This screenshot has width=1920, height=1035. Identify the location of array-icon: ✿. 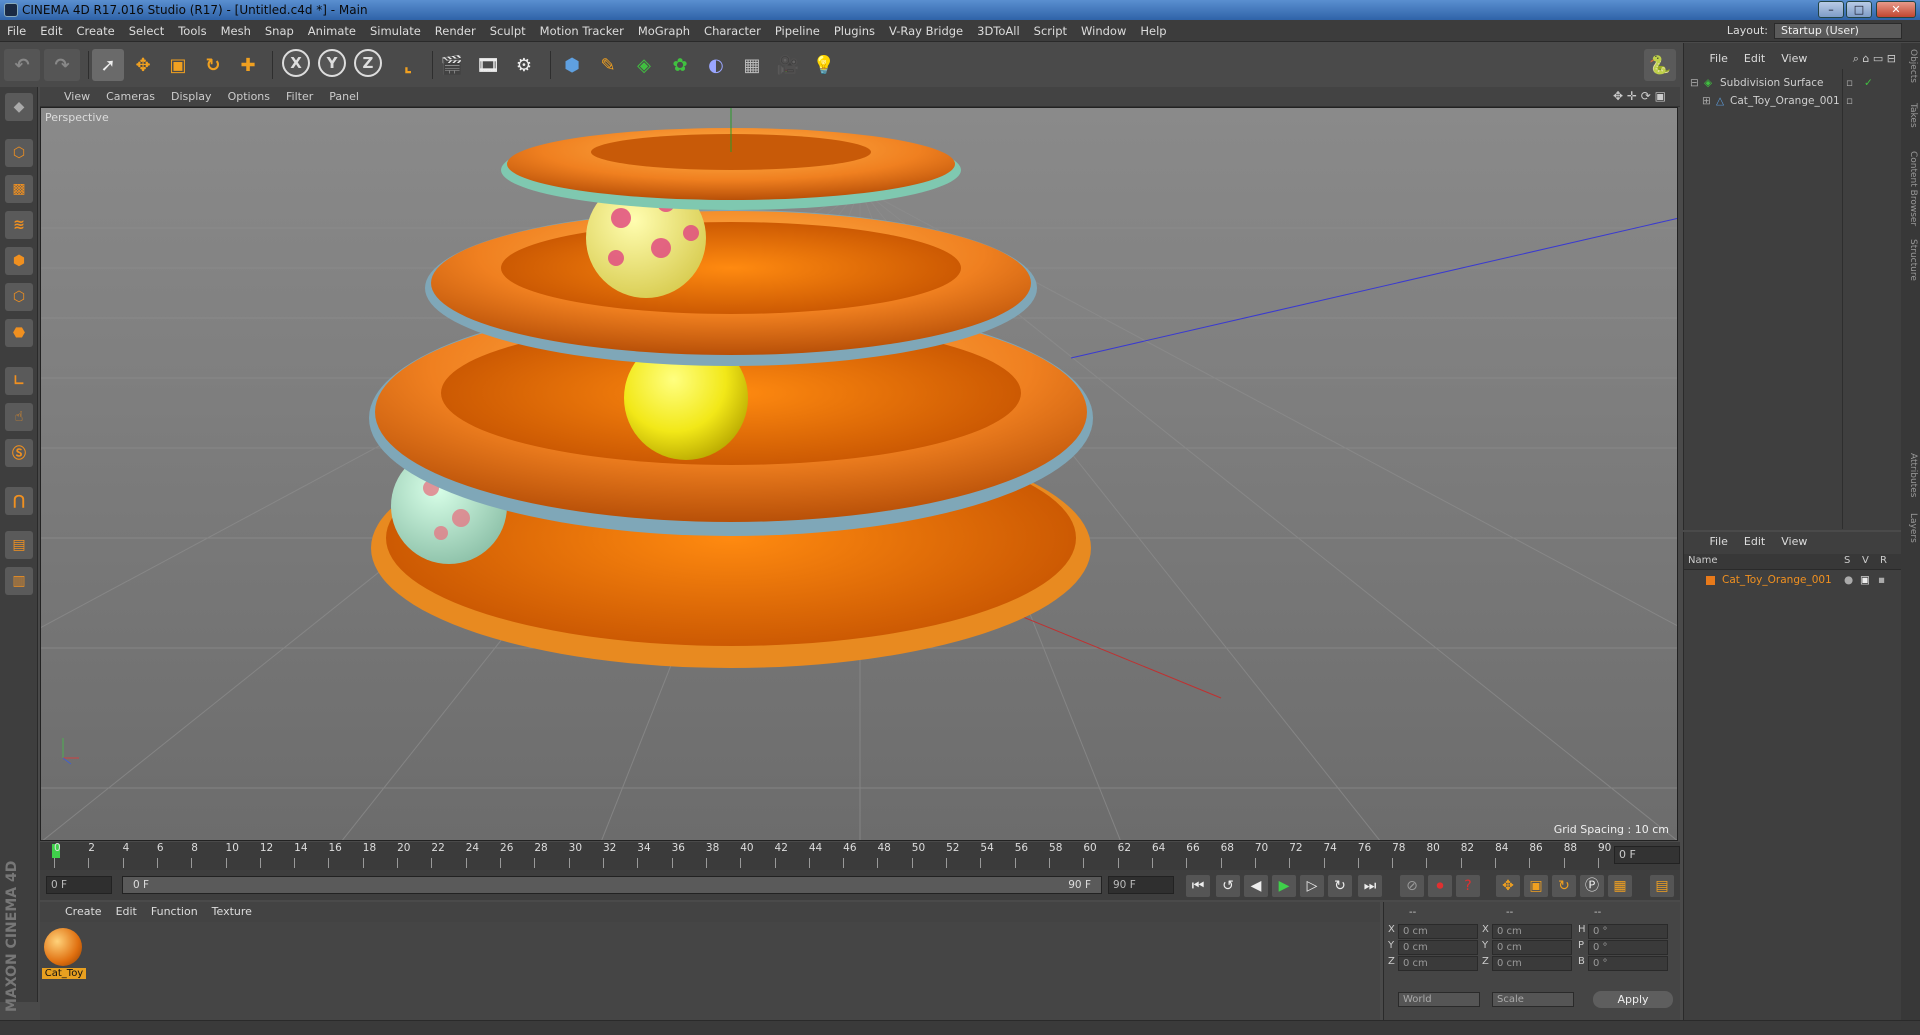
(680, 65).